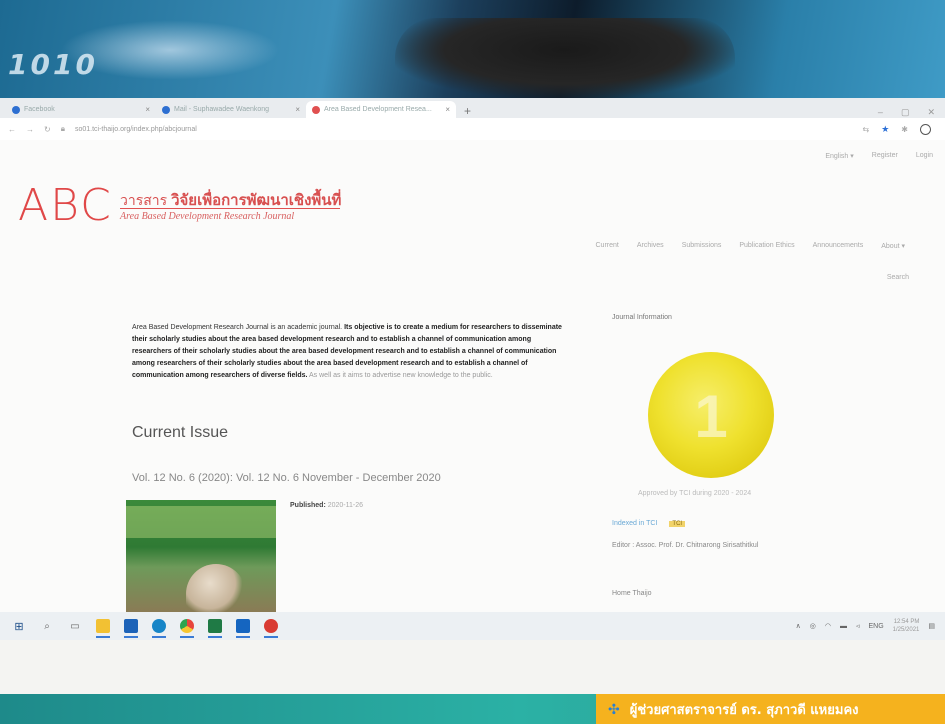 The image size is (945, 724). What do you see at coordinates (271, 628) in the screenshot?
I see `pdf-reader-icon` at bounding box center [271, 628].